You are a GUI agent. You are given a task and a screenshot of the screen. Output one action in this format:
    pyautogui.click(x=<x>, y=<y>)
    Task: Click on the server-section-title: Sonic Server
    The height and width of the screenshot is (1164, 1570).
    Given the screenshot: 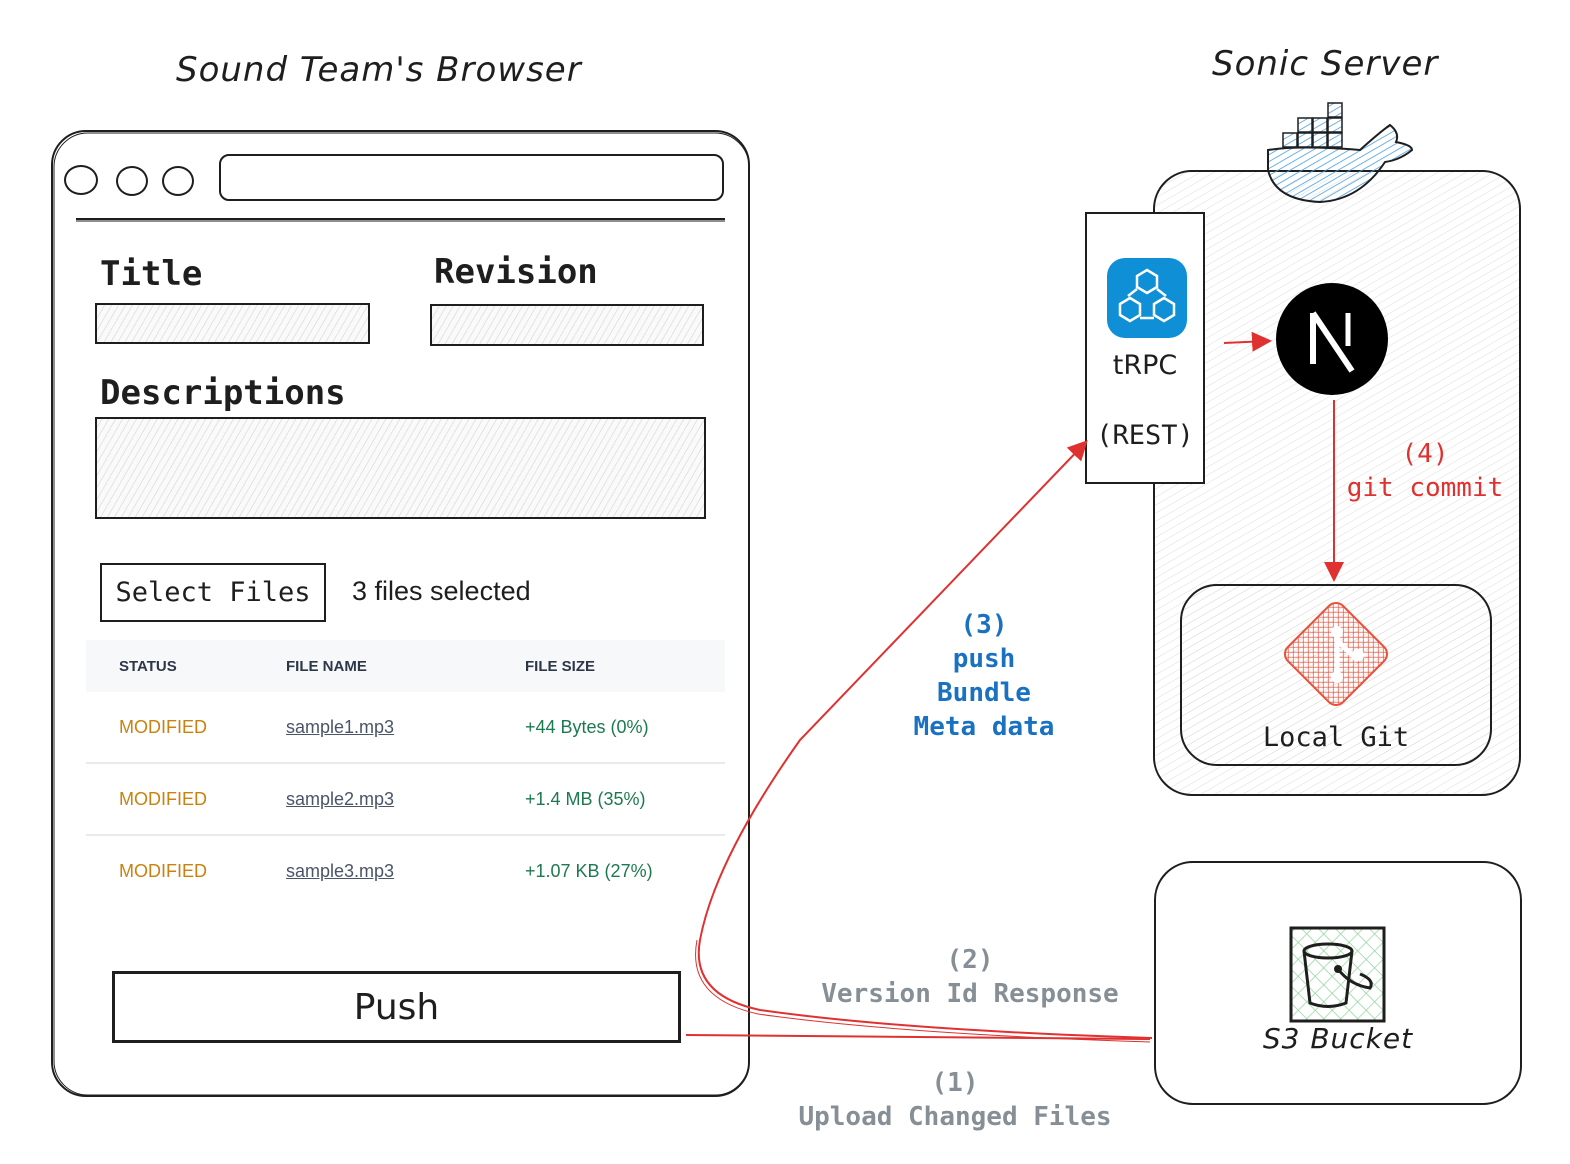 What is the action you would take?
    pyautogui.click(x=1325, y=64)
    